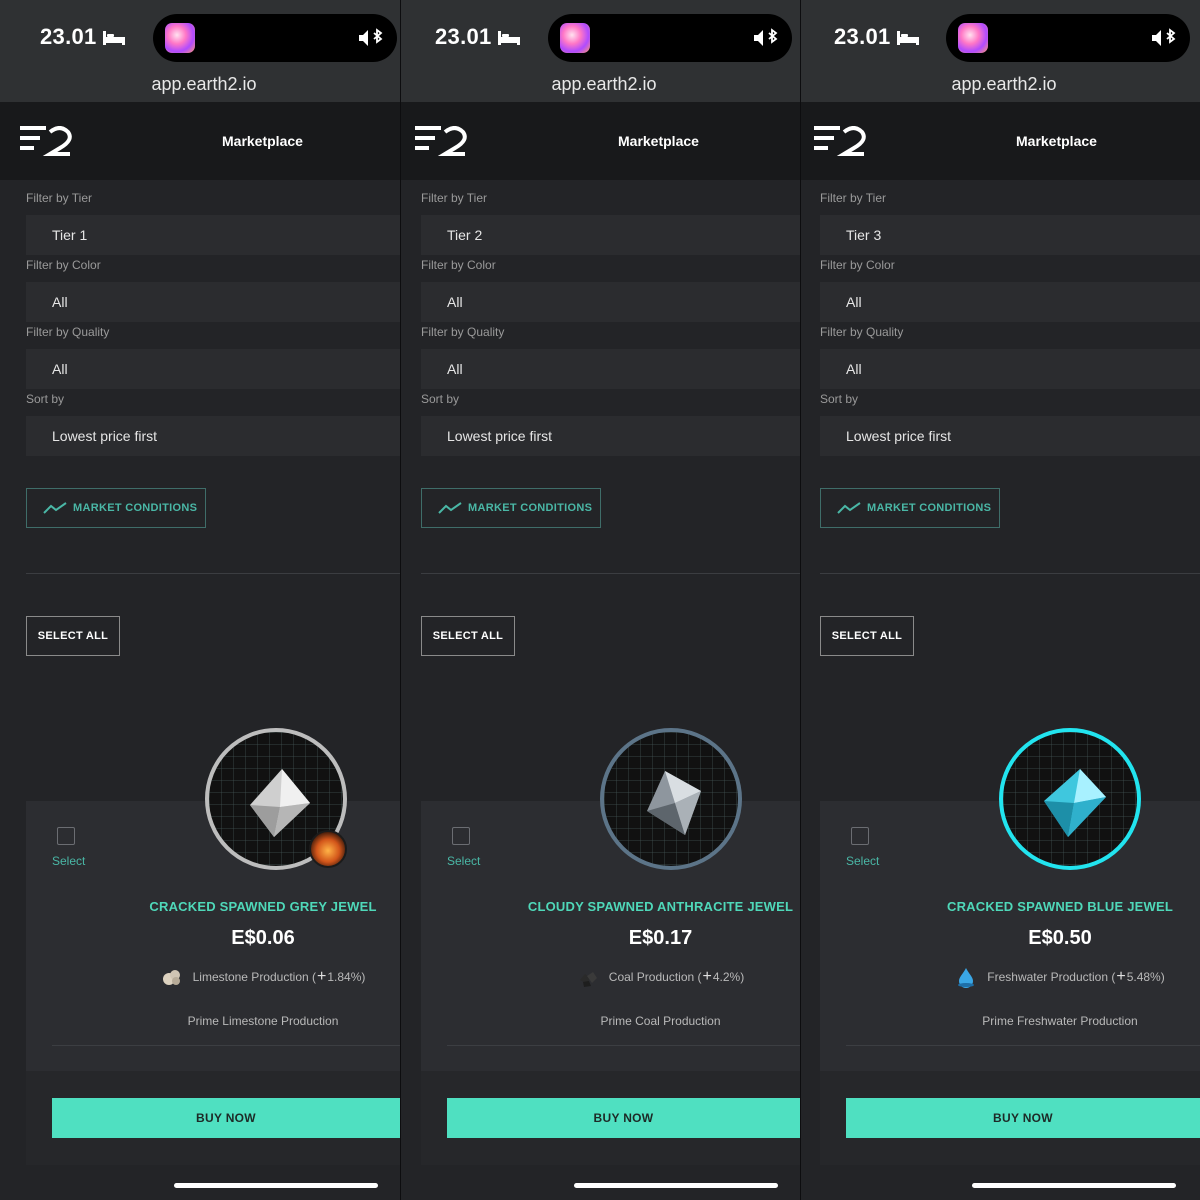  I want to click on boost-value: 5.48%), so click(1145, 977).